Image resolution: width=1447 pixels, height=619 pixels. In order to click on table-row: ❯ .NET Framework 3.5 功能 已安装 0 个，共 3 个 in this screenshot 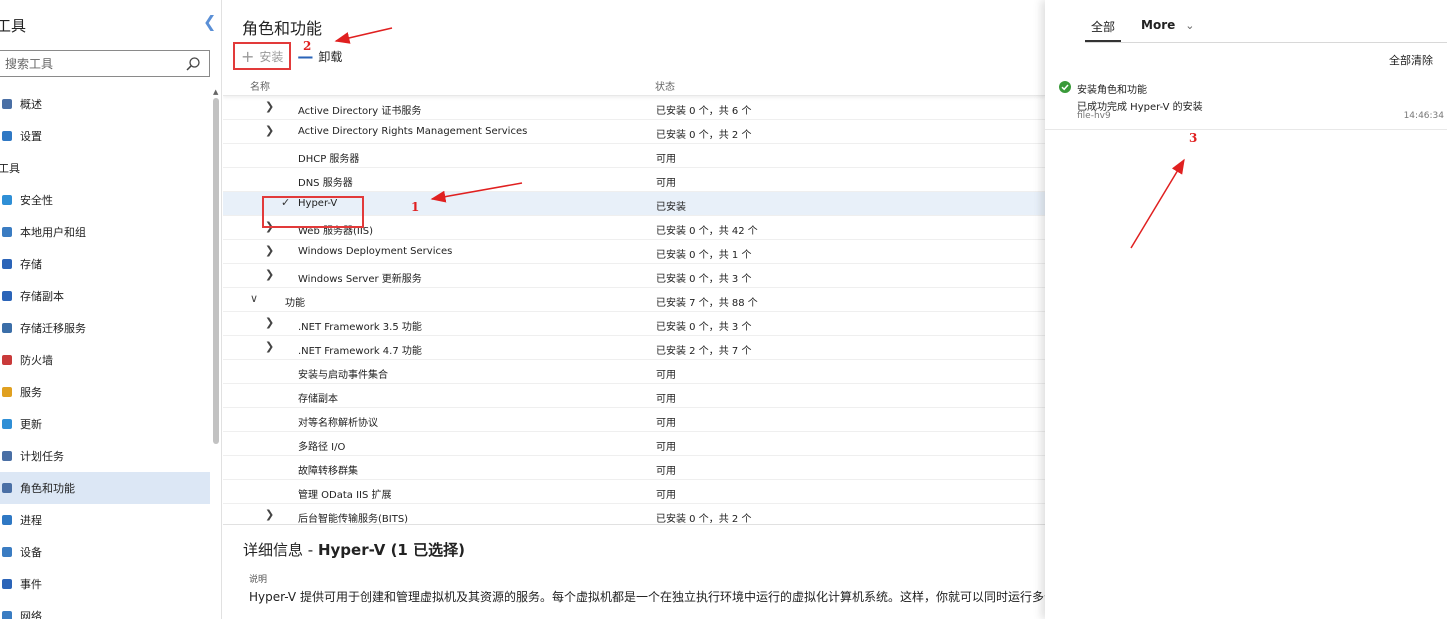, I will do `click(634, 324)`.